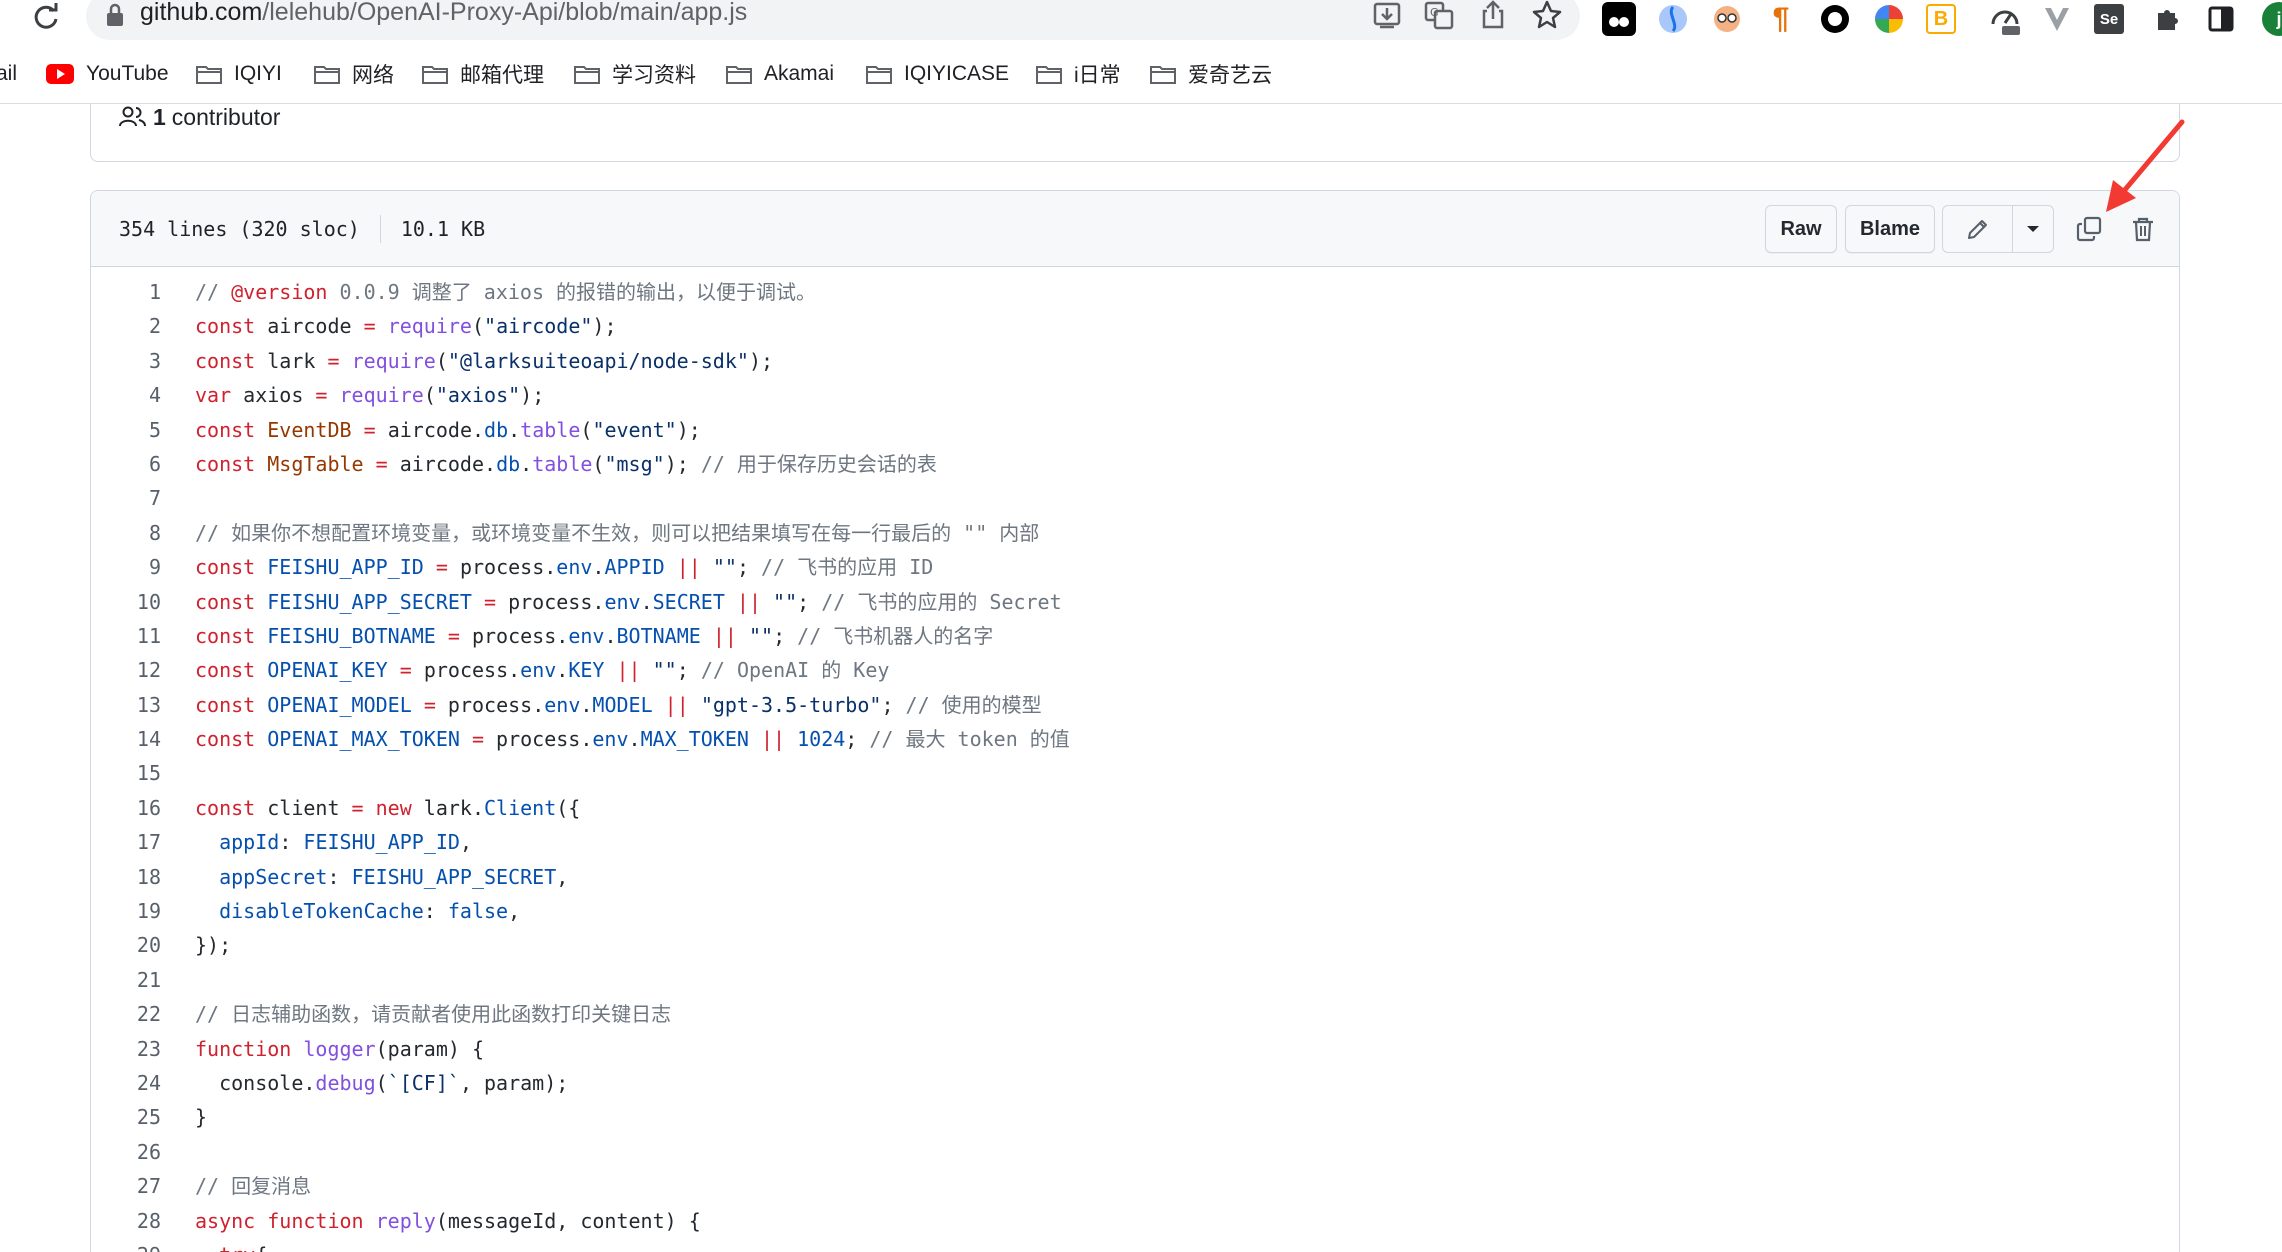  I want to click on line-number: 4, so click(126, 395).